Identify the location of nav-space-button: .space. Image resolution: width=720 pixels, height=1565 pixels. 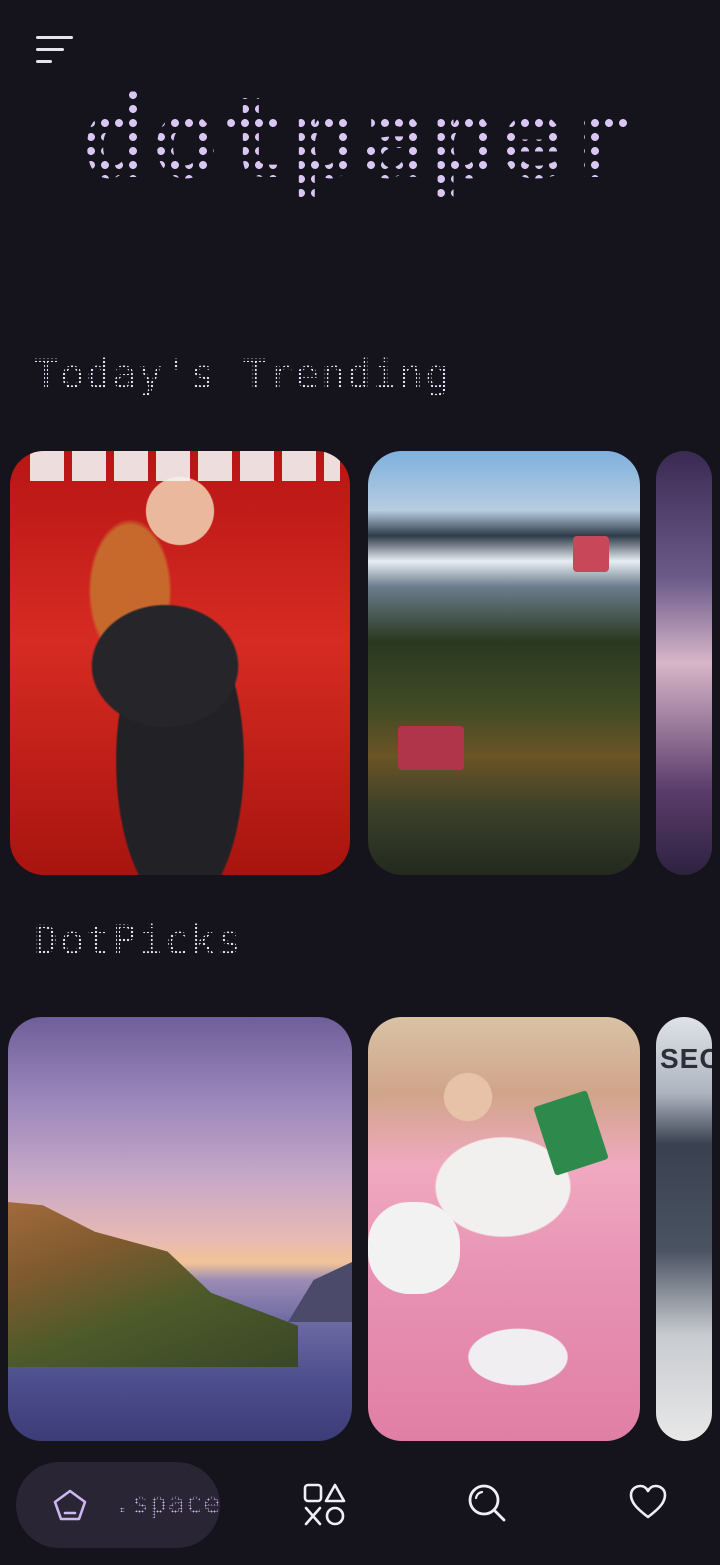
(118, 1505).